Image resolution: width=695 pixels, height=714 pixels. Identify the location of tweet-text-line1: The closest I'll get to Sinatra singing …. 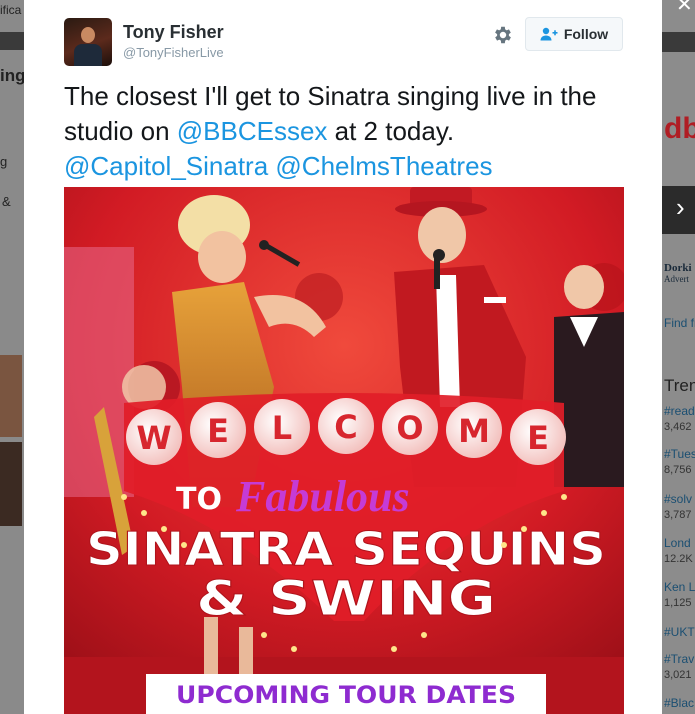
(330, 96).